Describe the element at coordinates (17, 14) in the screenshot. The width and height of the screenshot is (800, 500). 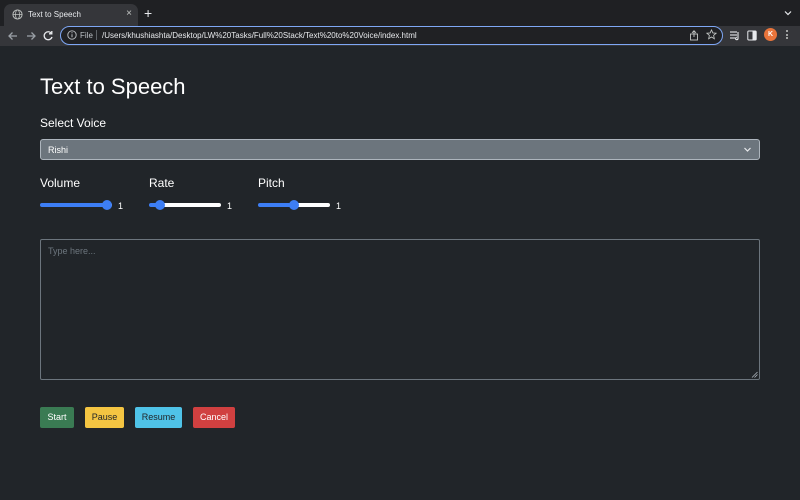
I see `globe-icon` at that location.